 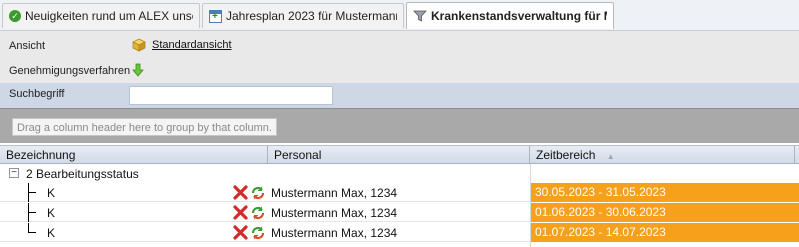 What do you see at coordinates (215, 16) in the screenshot?
I see `calendar-icon` at bounding box center [215, 16].